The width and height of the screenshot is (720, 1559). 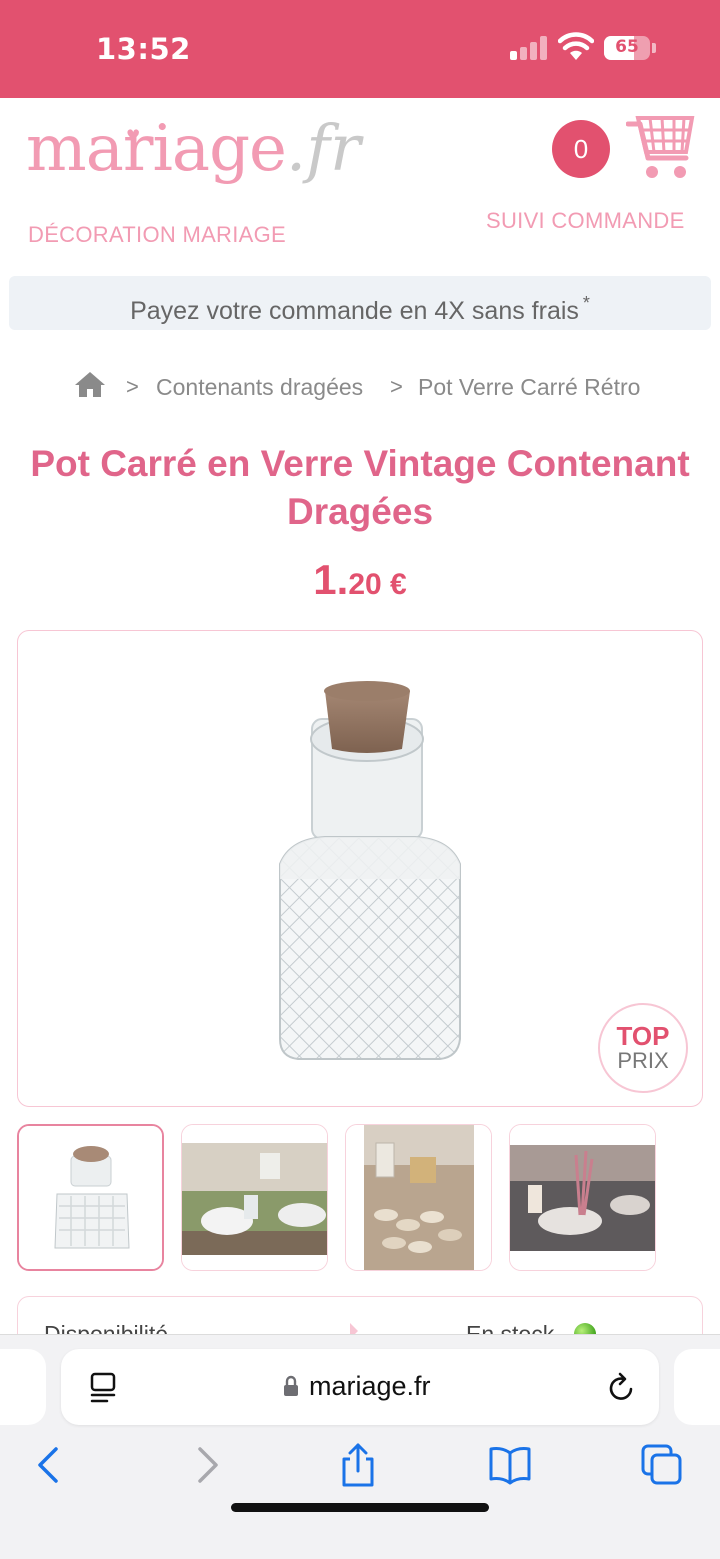 I want to click on top-price-badge: TOP PRIX, so click(x=643, y=1048).